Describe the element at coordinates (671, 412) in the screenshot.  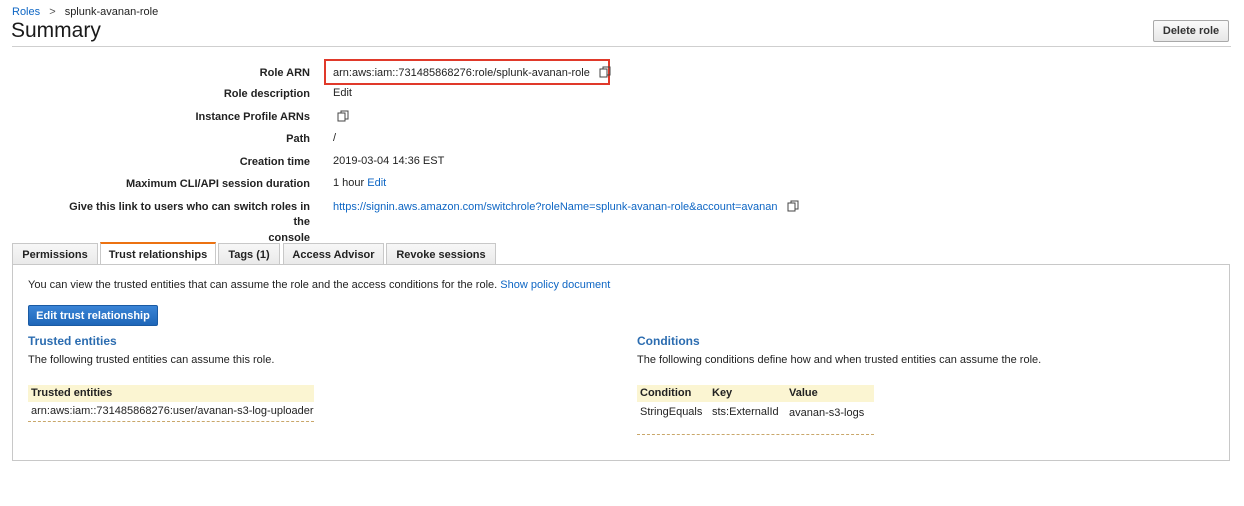
I see `condition-cell-condition: StringEquals` at that location.